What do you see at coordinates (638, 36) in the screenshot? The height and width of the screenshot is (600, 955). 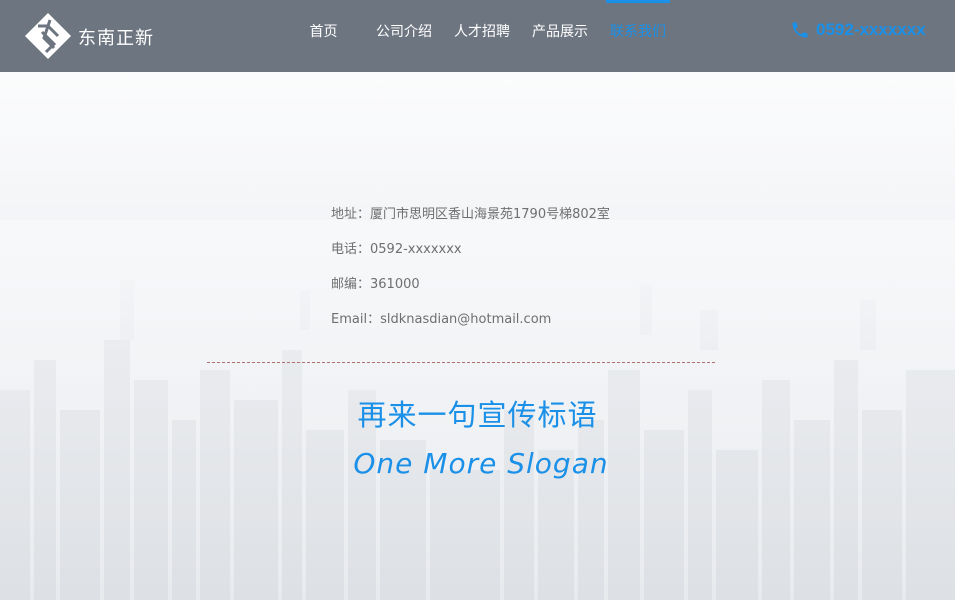 I see `nav-contact: 联系我们` at bounding box center [638, 36].